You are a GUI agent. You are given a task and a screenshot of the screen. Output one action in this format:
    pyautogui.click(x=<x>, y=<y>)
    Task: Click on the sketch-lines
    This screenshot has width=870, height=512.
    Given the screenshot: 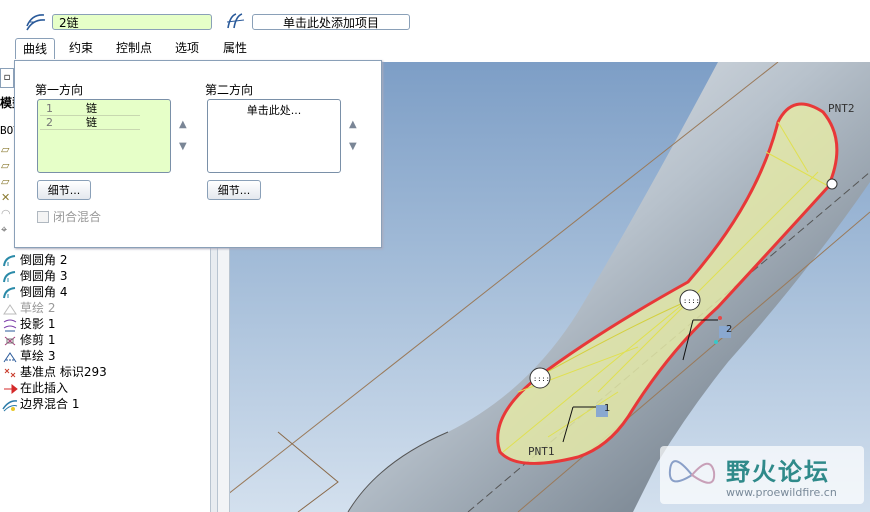 What is the action you would take?
    pyautogui.click(x=308, y=471)
    